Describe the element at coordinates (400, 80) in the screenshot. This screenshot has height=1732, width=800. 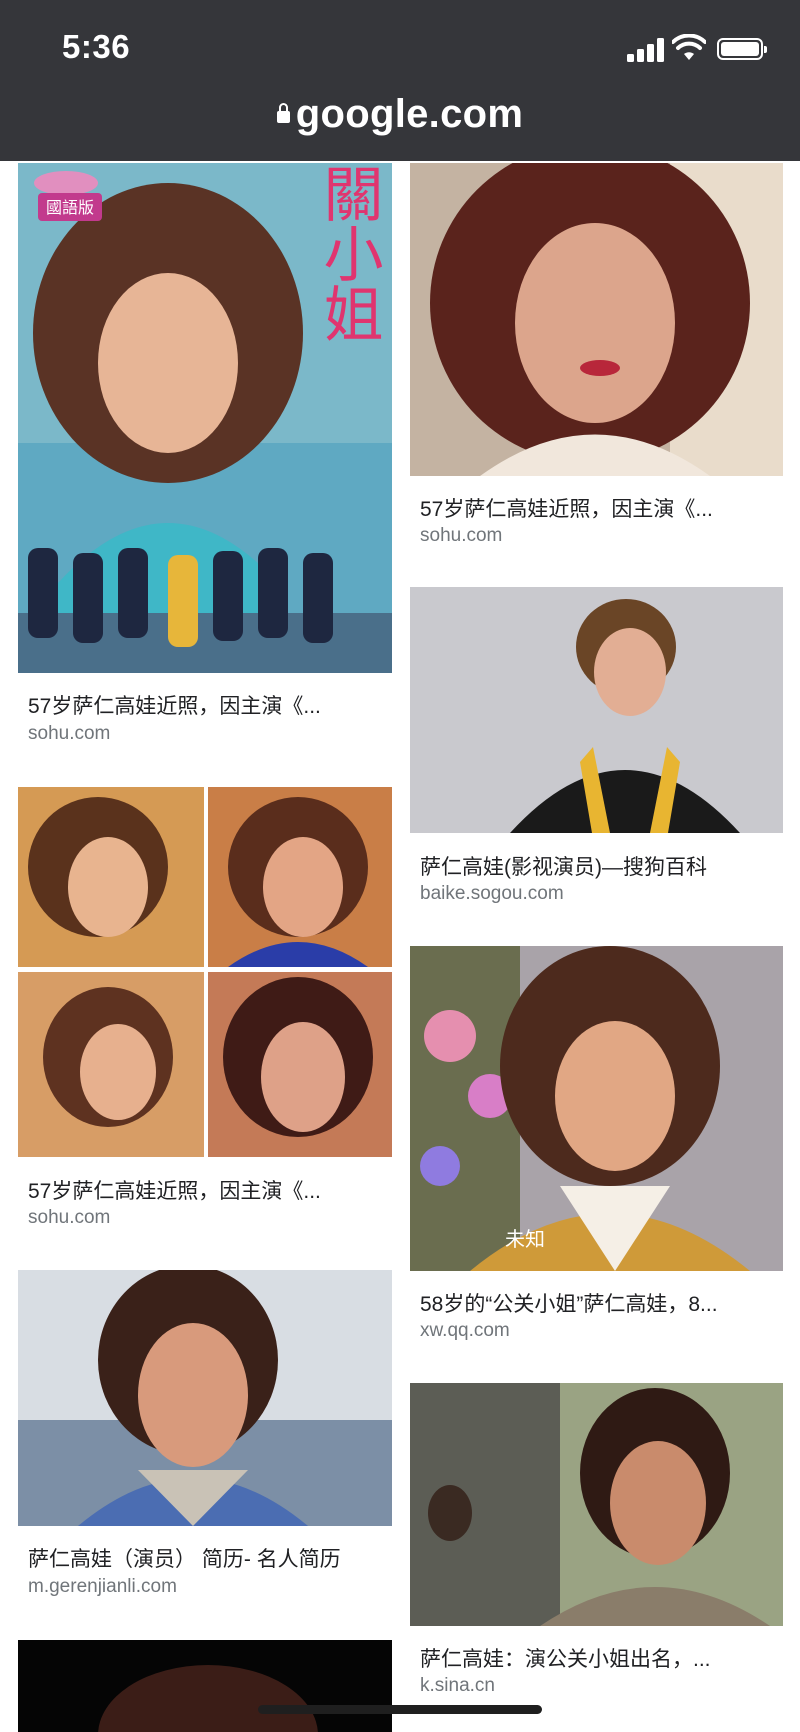
I see `browser-top-bar: 5:36 google.com` at that location.